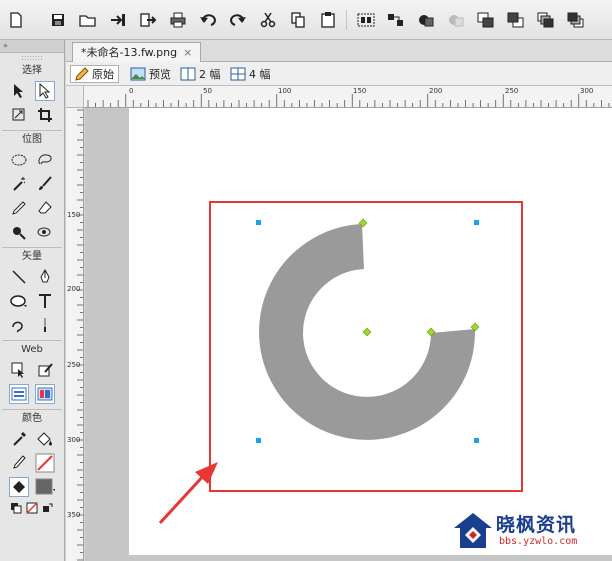 The width and height of the screenshot is (612, 561). I want to click on print-icon, so click(178, 20).